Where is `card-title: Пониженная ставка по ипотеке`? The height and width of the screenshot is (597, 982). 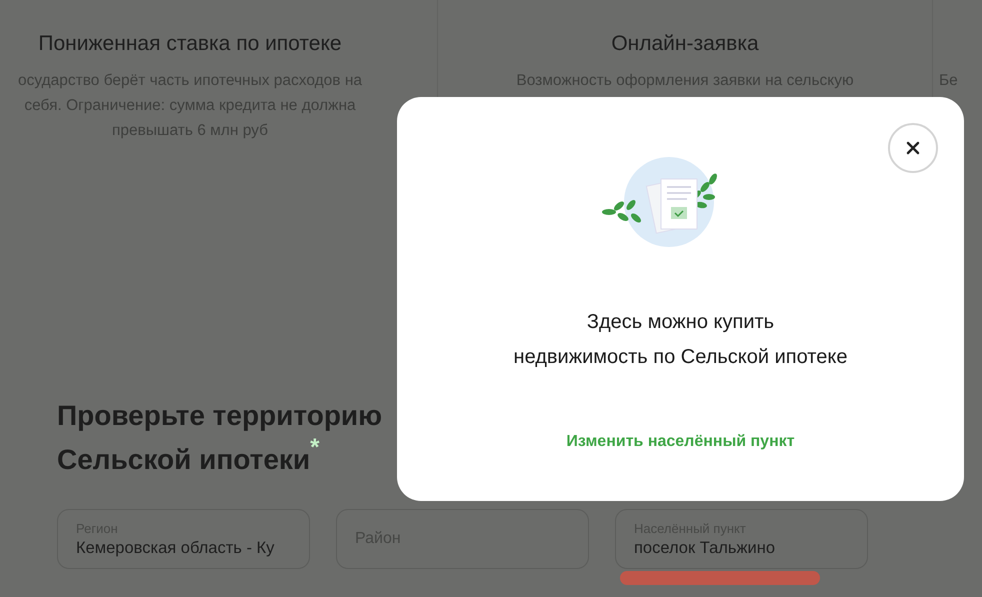
card-title: Пониженная ставка по ипотеке is located at coordinates (190, 44).